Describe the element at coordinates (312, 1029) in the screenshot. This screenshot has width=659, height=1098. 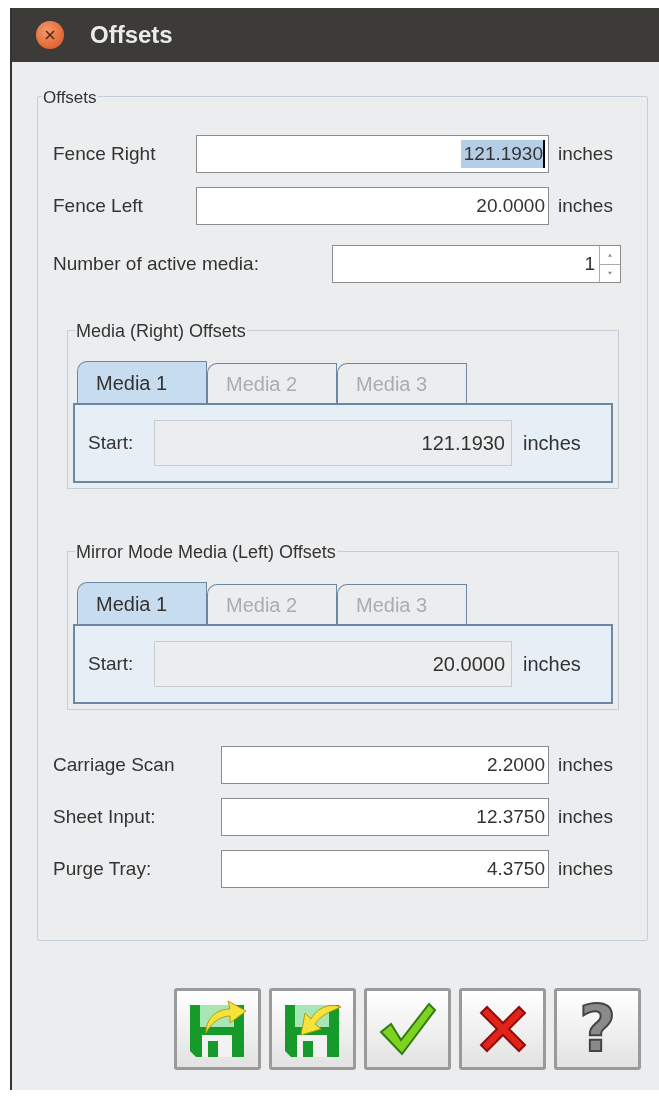
I see `import-button` at that location.